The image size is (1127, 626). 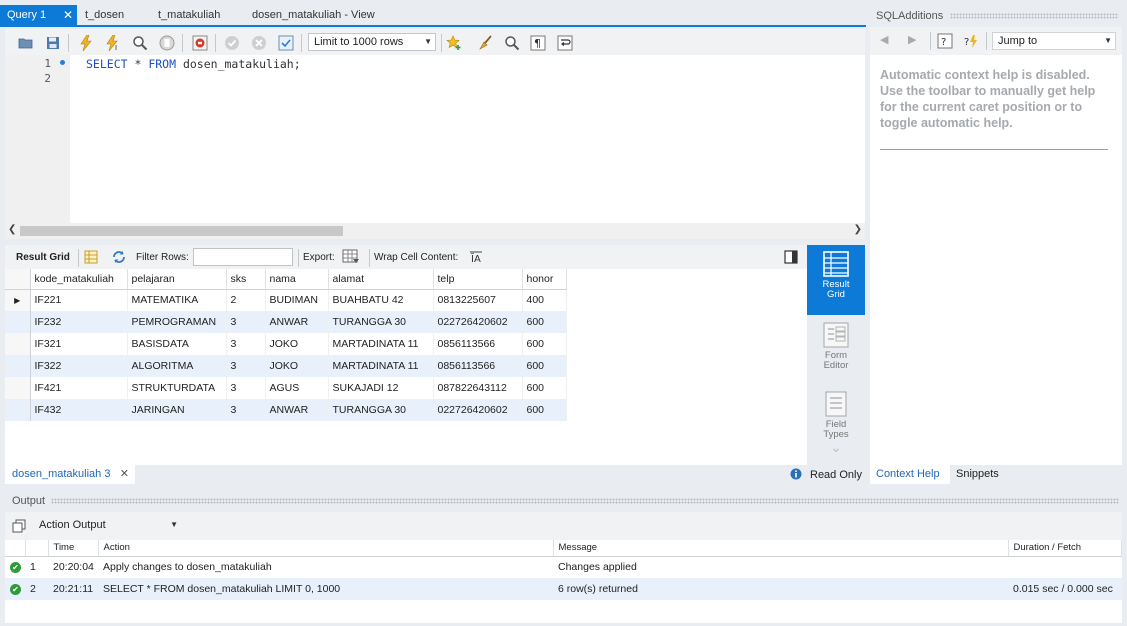 I want to click on tab-snippets: Snippets, so click(x=977, y=474).